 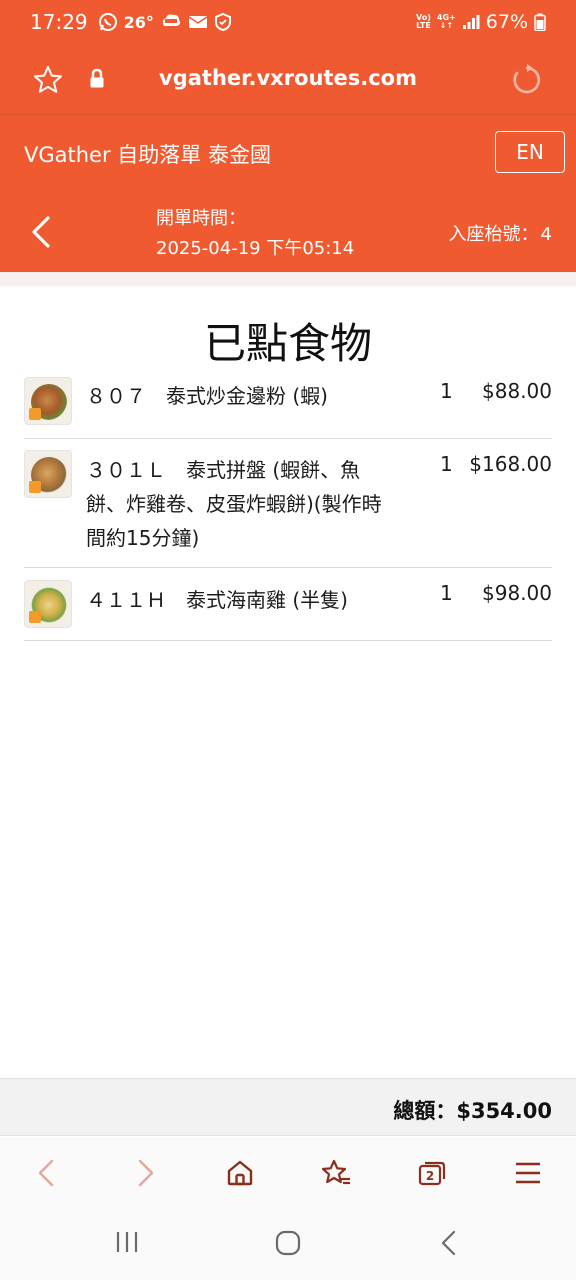 What do you see at coordinates (530, 152) in the screenshot?
I see `language-toggle-button: EN` at bounding box center [530, 152].